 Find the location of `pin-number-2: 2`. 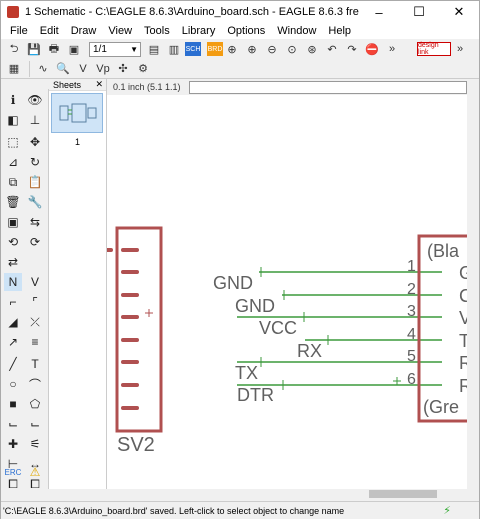

pin-number-2: 2 is located at coordinates (411, 289).